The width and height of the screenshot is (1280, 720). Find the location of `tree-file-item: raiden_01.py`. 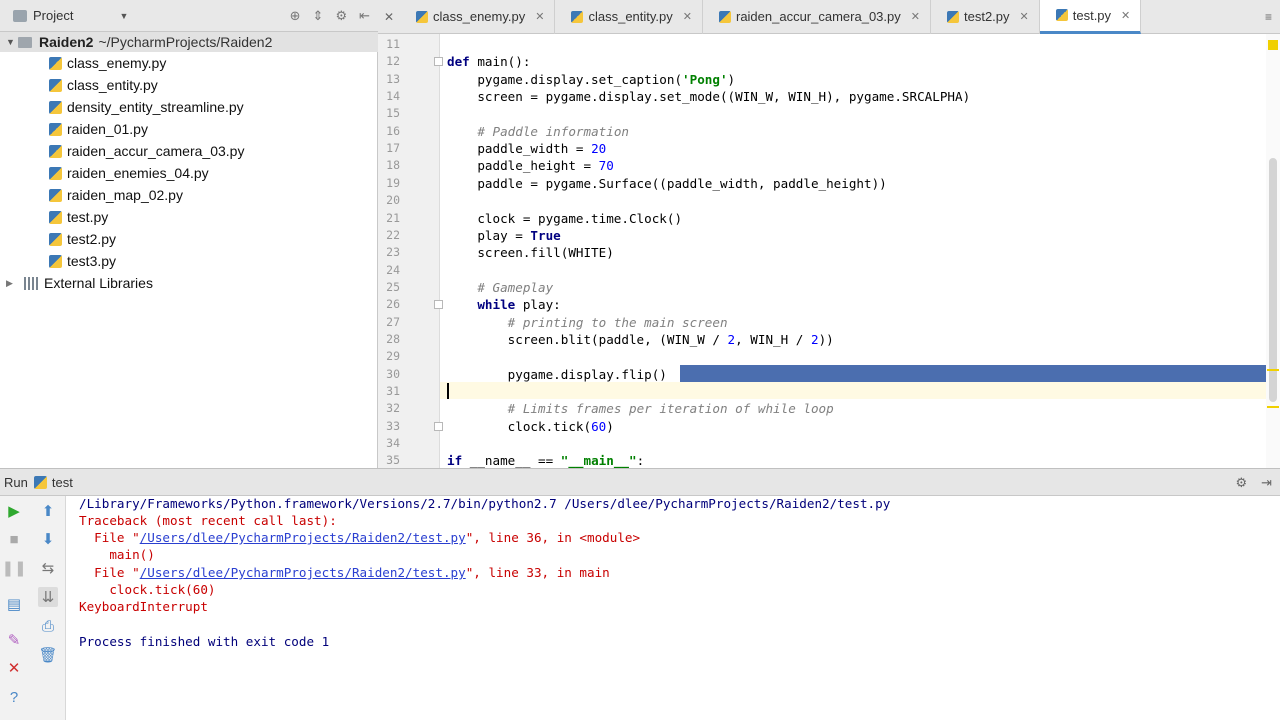

tree-file-item: raiden_01.py is located at coordinates (98, 129).